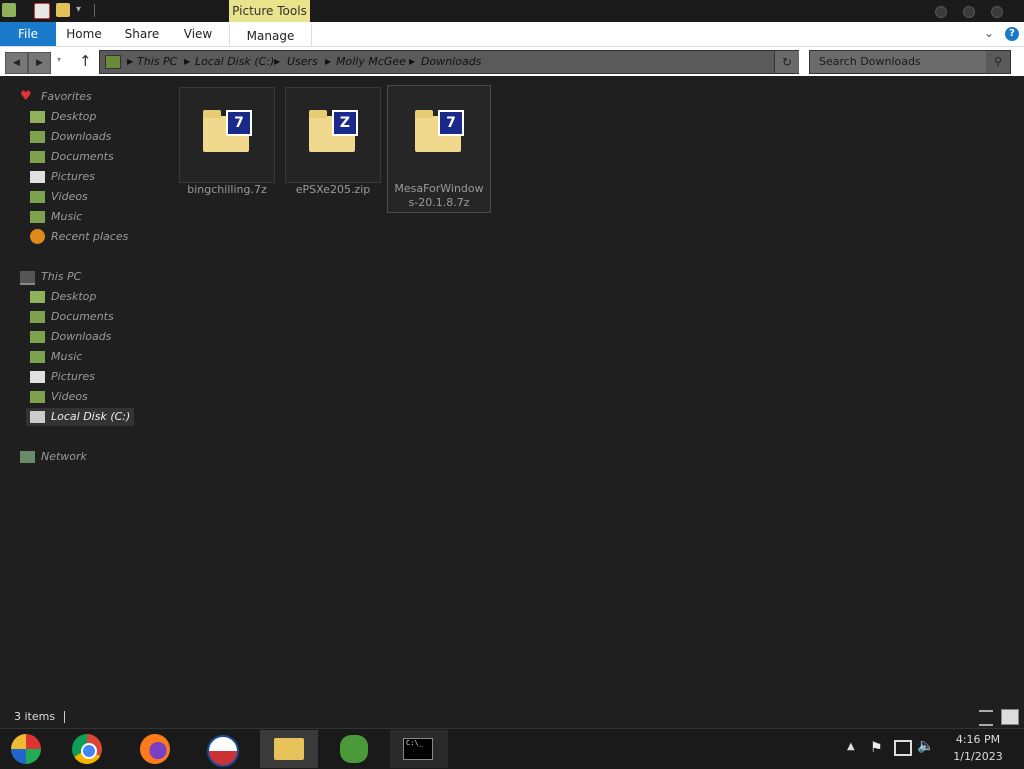  I want to click on heart-icon: ♥, so click(26, 96).